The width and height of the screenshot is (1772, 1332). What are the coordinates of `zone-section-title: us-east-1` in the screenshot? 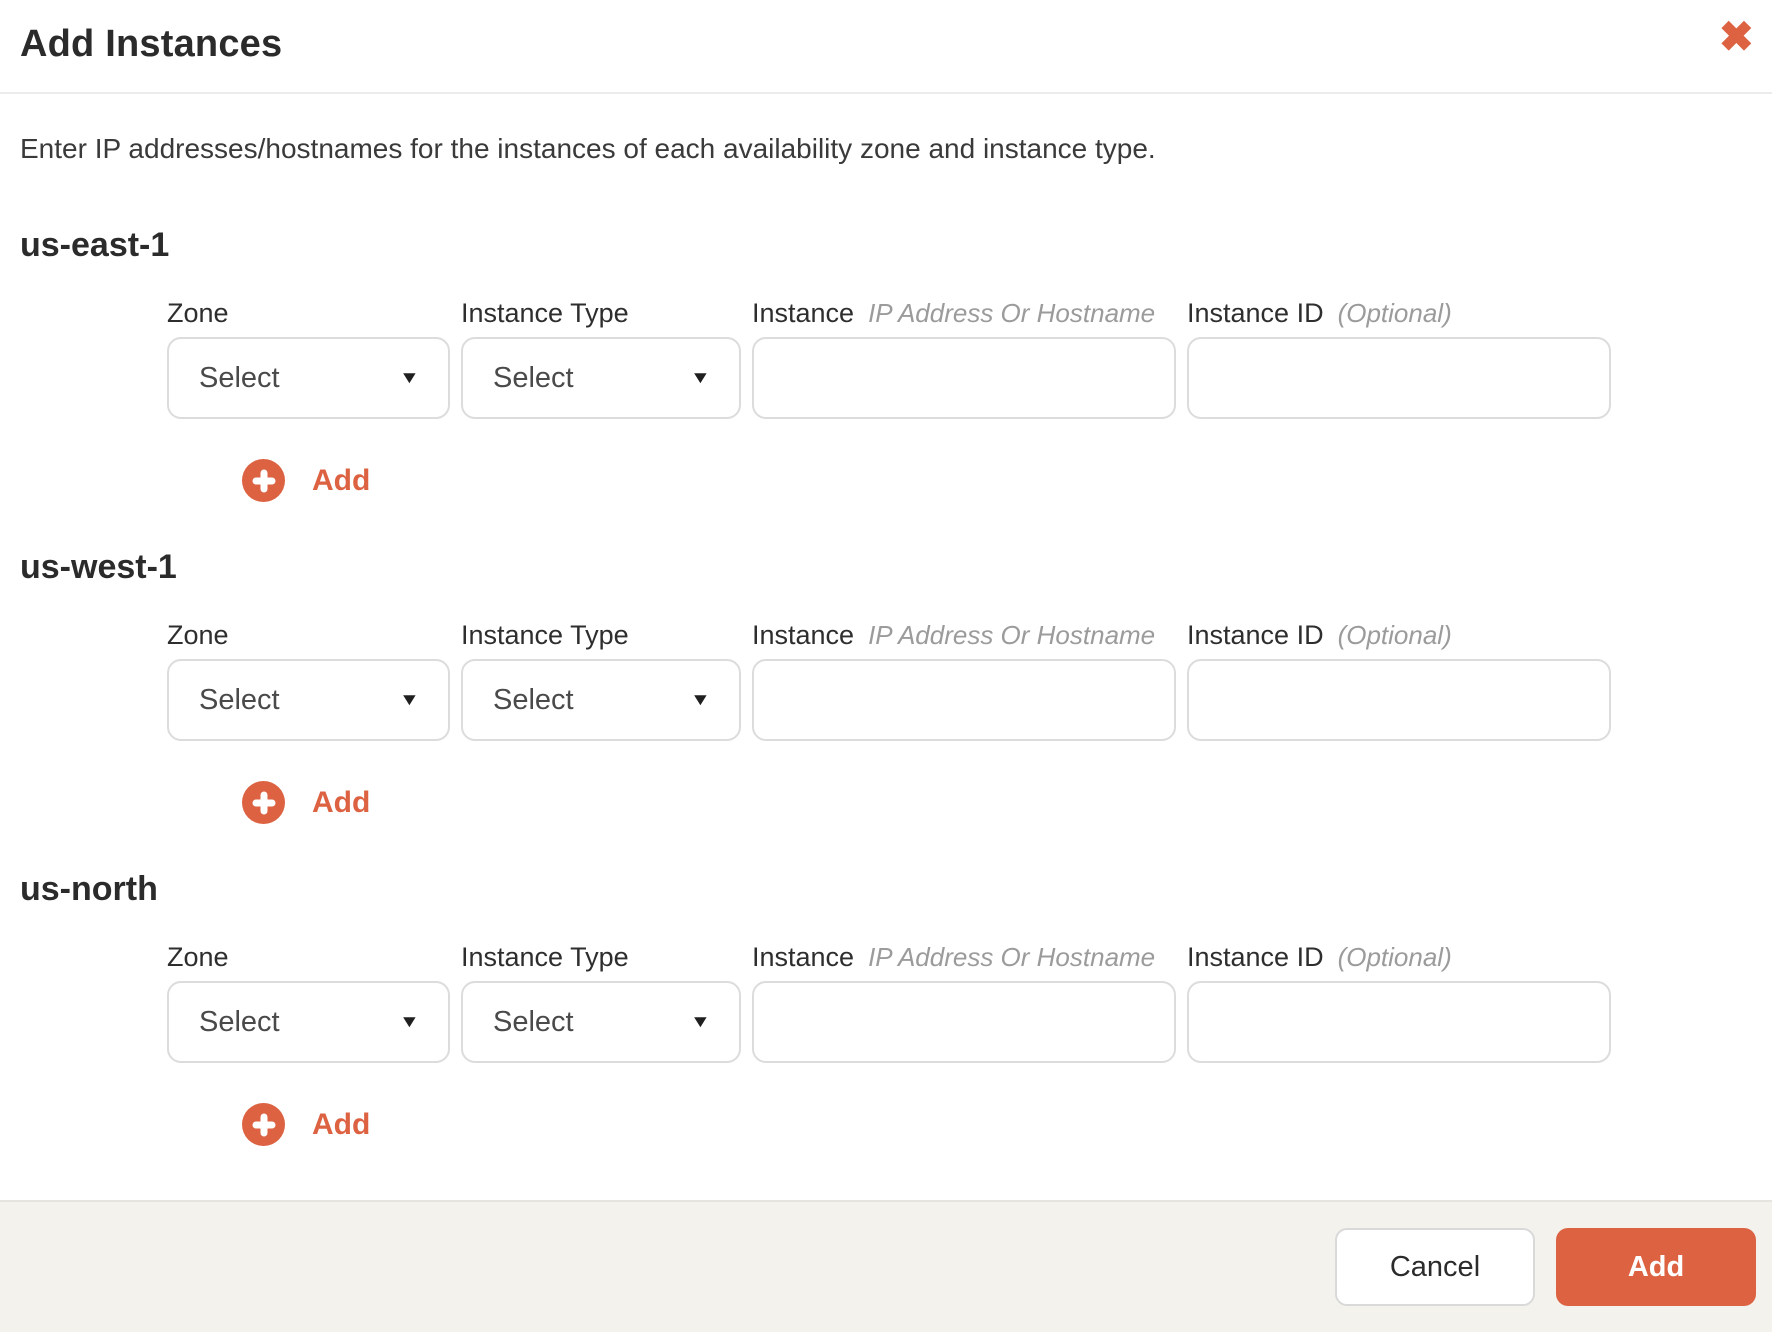 It's located at (95, 245).